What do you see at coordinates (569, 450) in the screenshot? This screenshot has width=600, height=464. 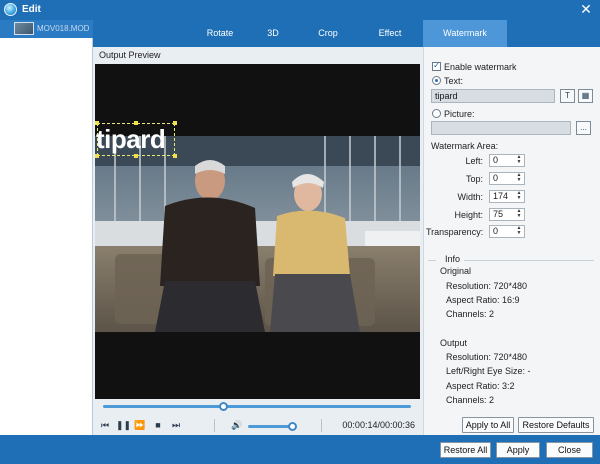 I see `close-button: Close` at bounding box center [569, 450].